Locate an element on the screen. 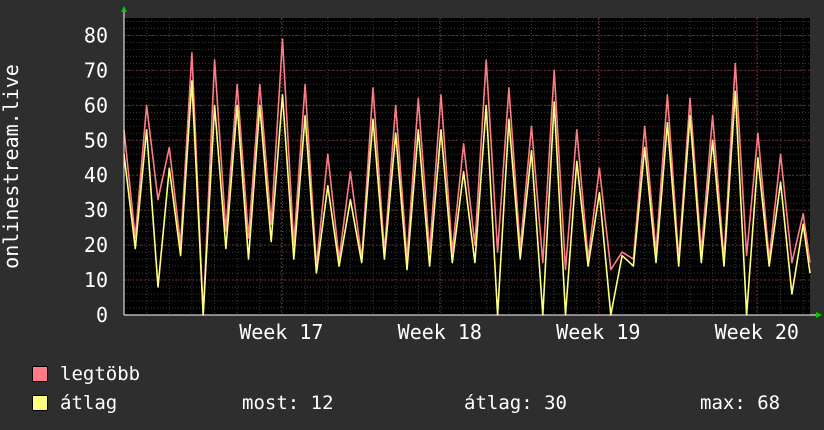  y-tick-label: 0 is located at coordinates (102, 315).